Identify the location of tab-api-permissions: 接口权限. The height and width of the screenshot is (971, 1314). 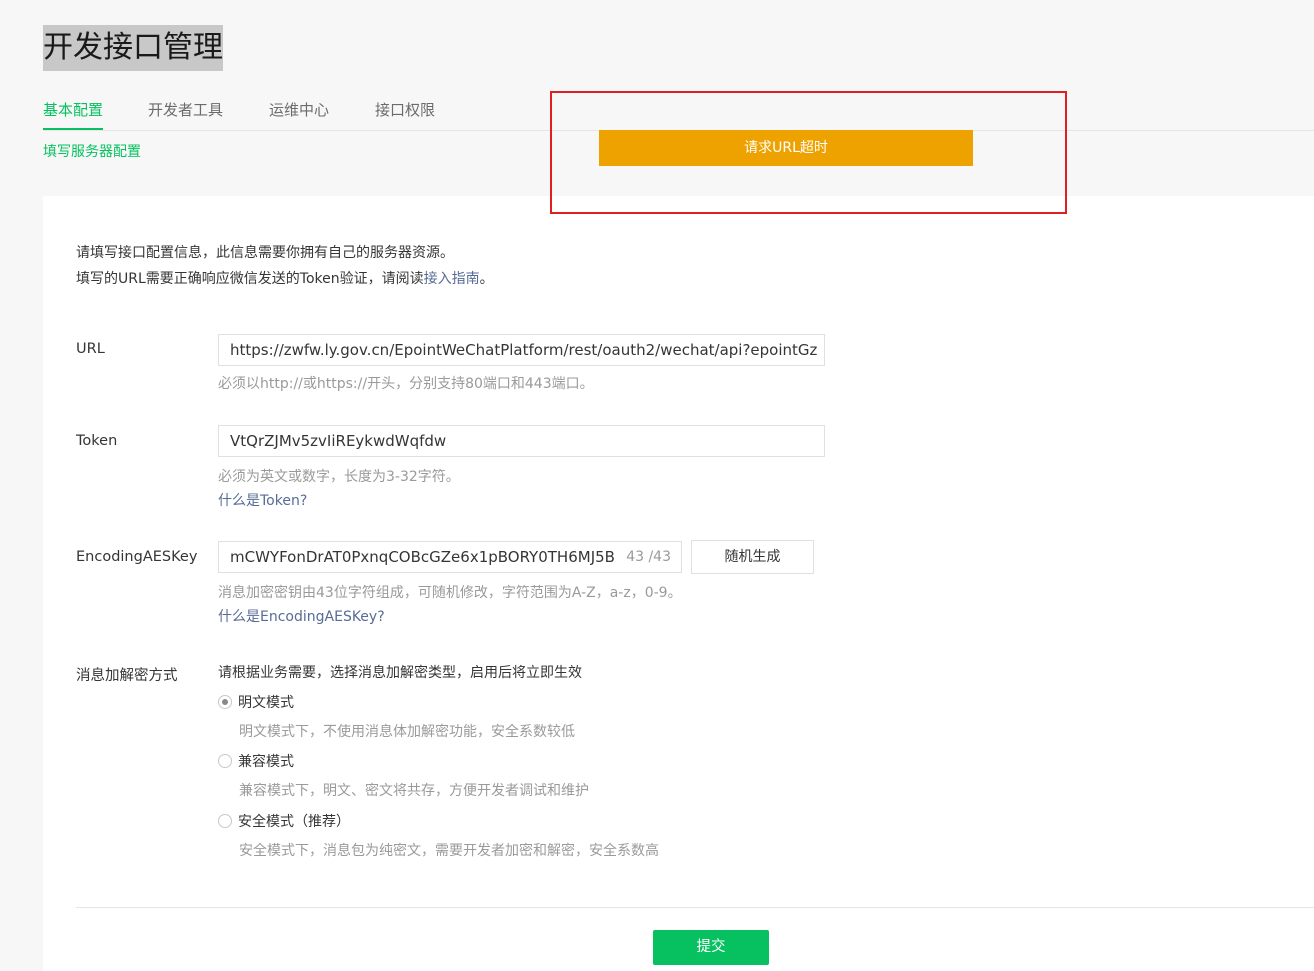
(405, 110).